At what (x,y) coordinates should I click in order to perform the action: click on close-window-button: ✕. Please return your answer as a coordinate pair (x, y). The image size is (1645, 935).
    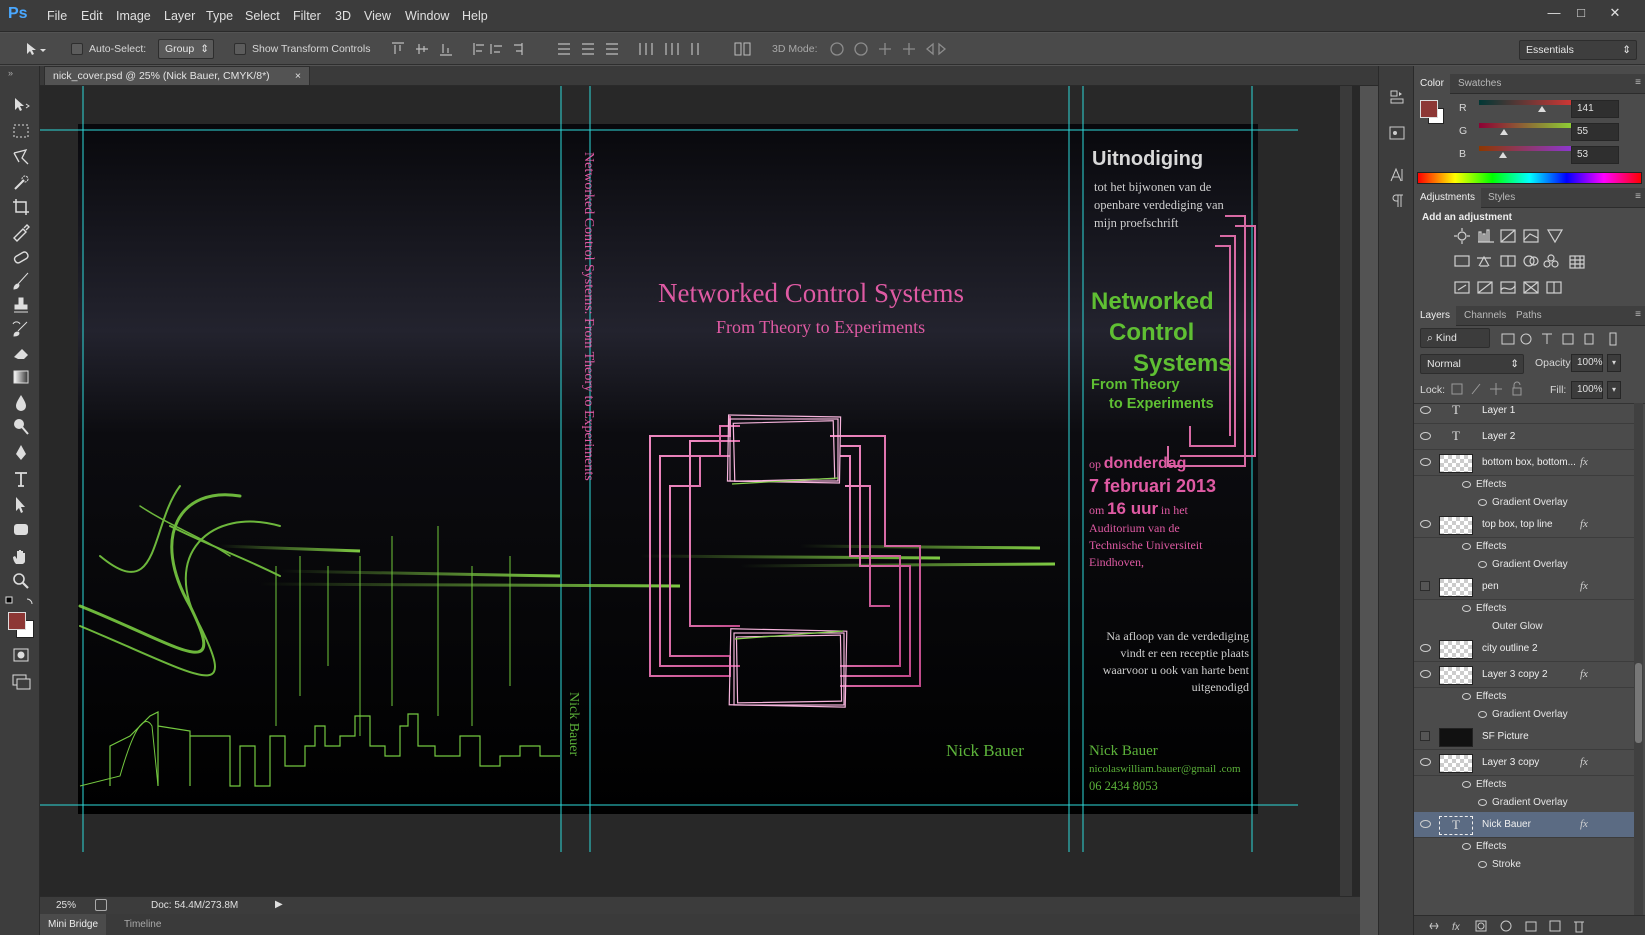
    Looking at the image, I should click on (1615, 13).